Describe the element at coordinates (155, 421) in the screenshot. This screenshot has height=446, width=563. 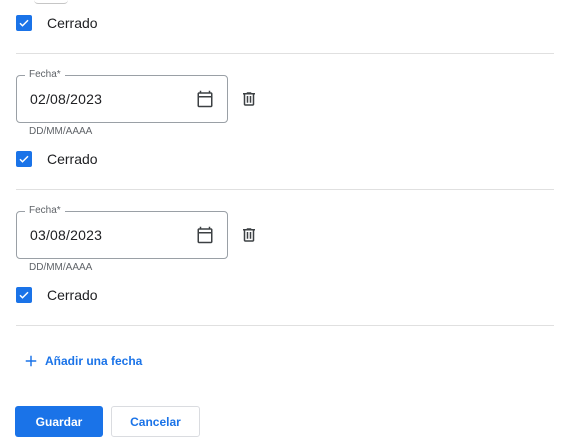
I see `cancel-button: Cancelar` at that location.